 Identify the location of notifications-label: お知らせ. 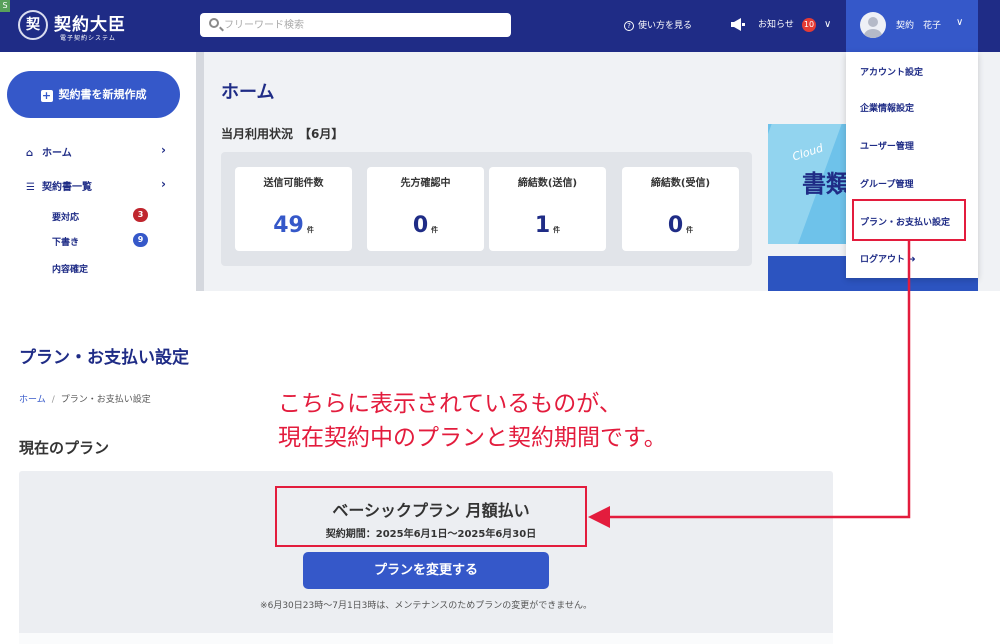
(776, 25).